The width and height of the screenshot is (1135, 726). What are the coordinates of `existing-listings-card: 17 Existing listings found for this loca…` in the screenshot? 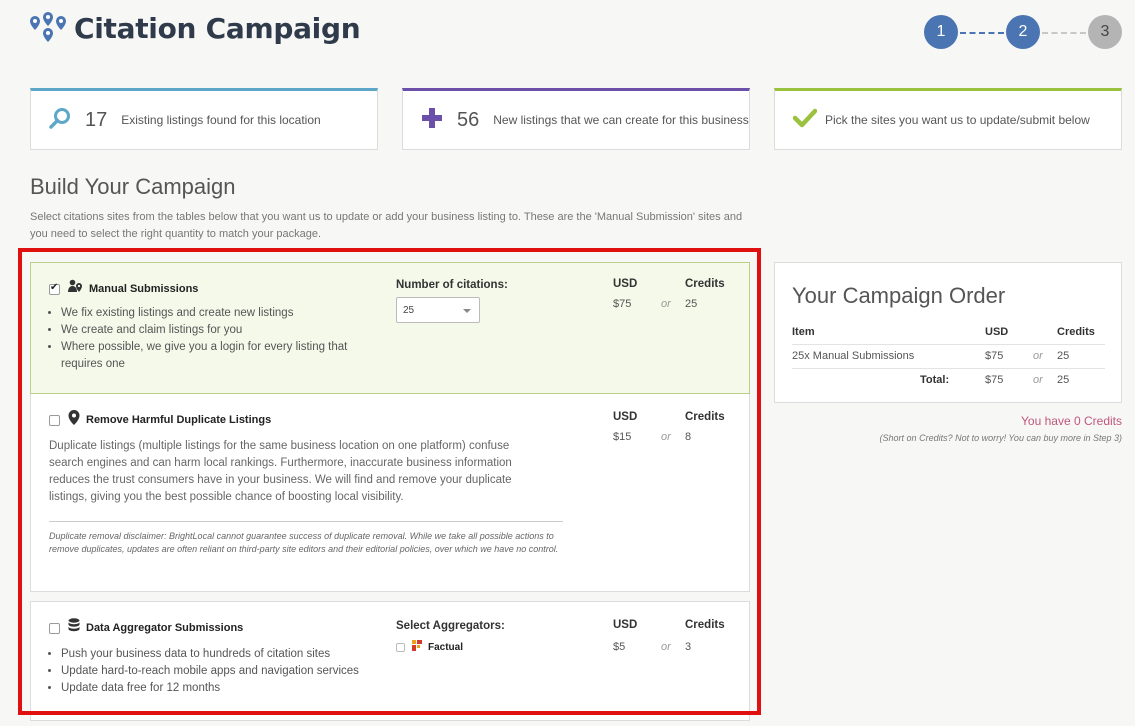 It's located at (204, 119).